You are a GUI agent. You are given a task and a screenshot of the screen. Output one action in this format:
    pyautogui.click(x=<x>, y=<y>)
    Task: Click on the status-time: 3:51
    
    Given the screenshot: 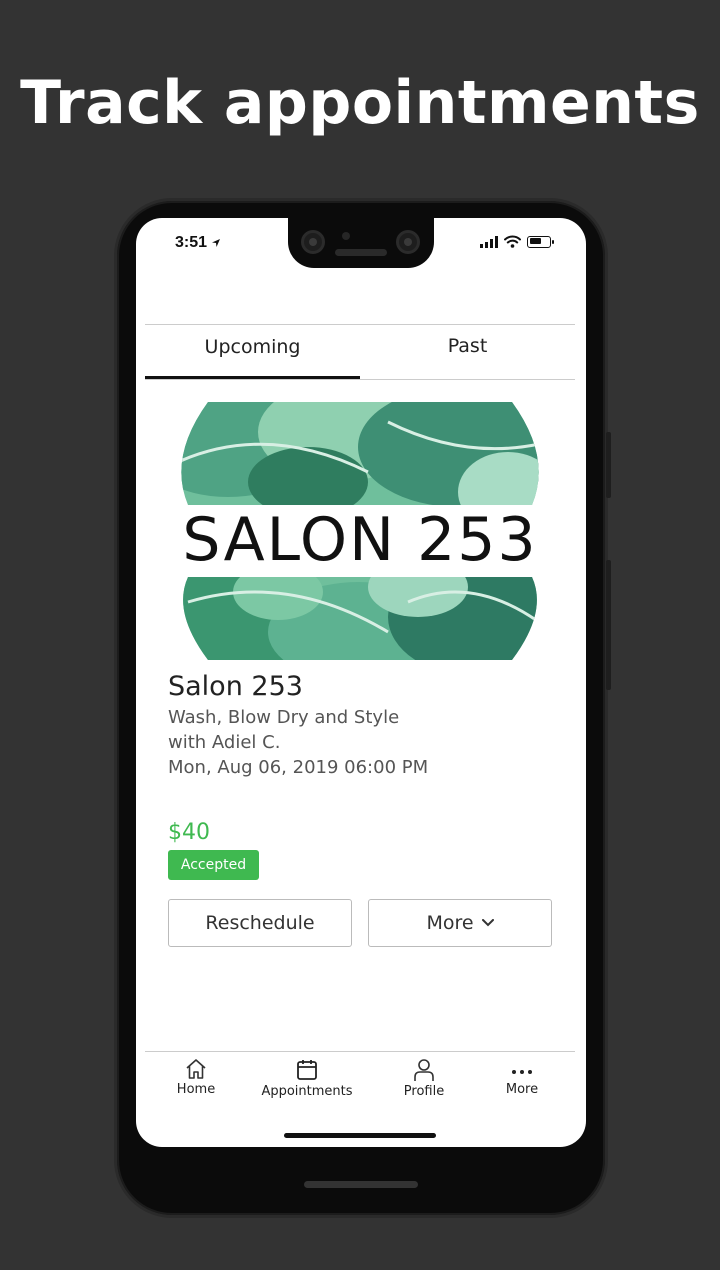 What is the action you would take?
    pyautogui.click(x=198, y=243)
    